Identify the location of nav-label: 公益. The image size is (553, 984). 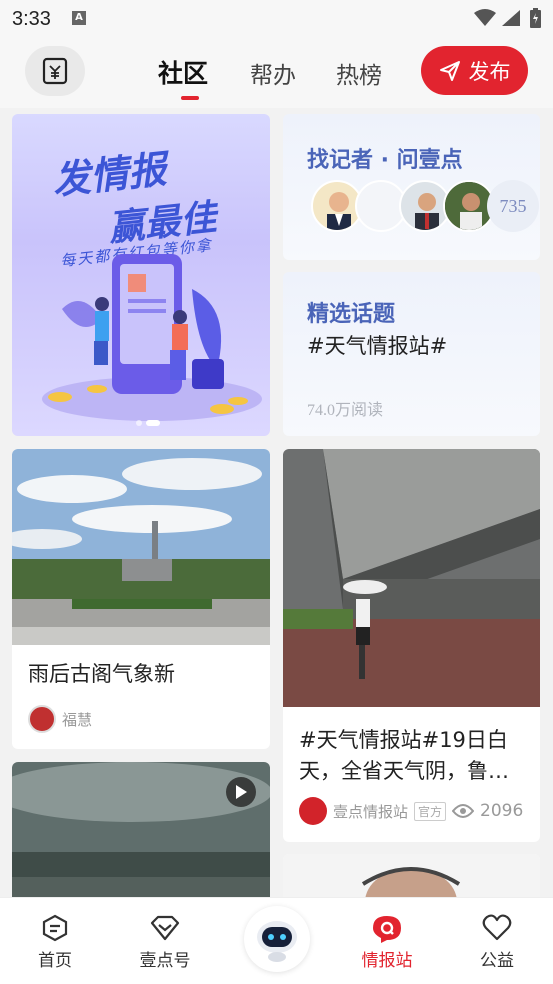
(497, 961).